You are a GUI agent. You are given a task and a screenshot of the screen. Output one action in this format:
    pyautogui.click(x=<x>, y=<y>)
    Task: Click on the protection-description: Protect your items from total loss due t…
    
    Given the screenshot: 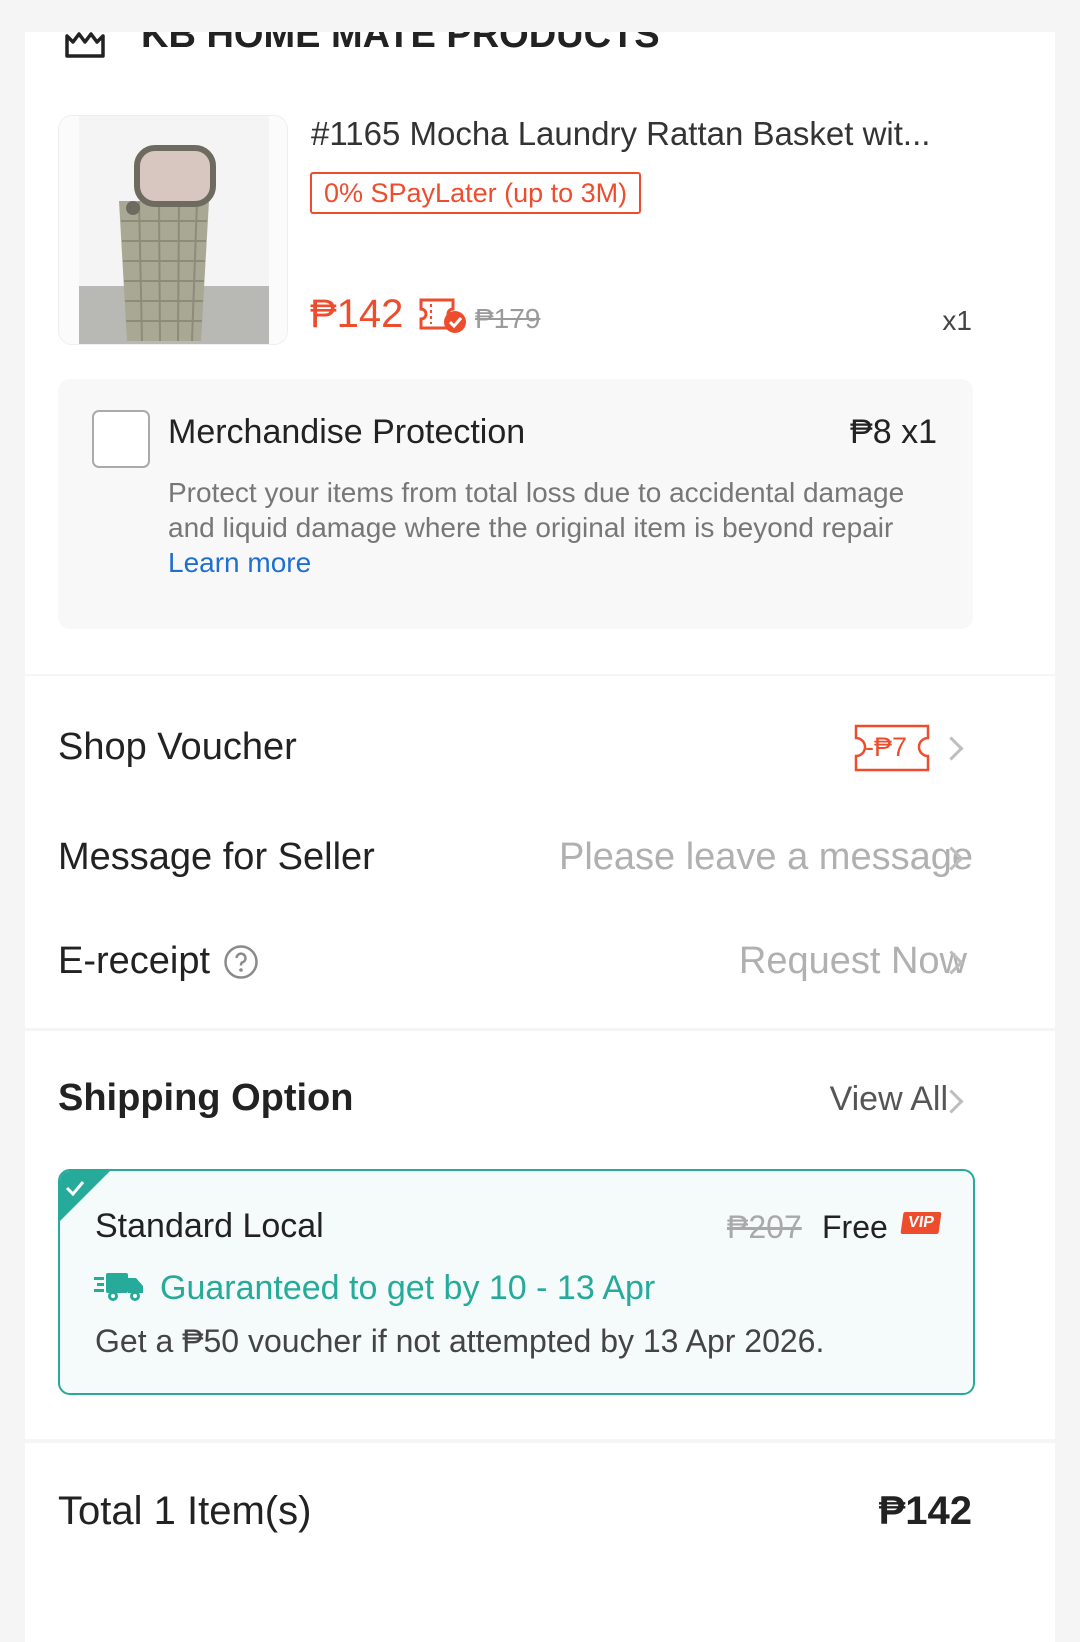 What is the action you would take?
    pyautogui.click(x=536, y=510)
    